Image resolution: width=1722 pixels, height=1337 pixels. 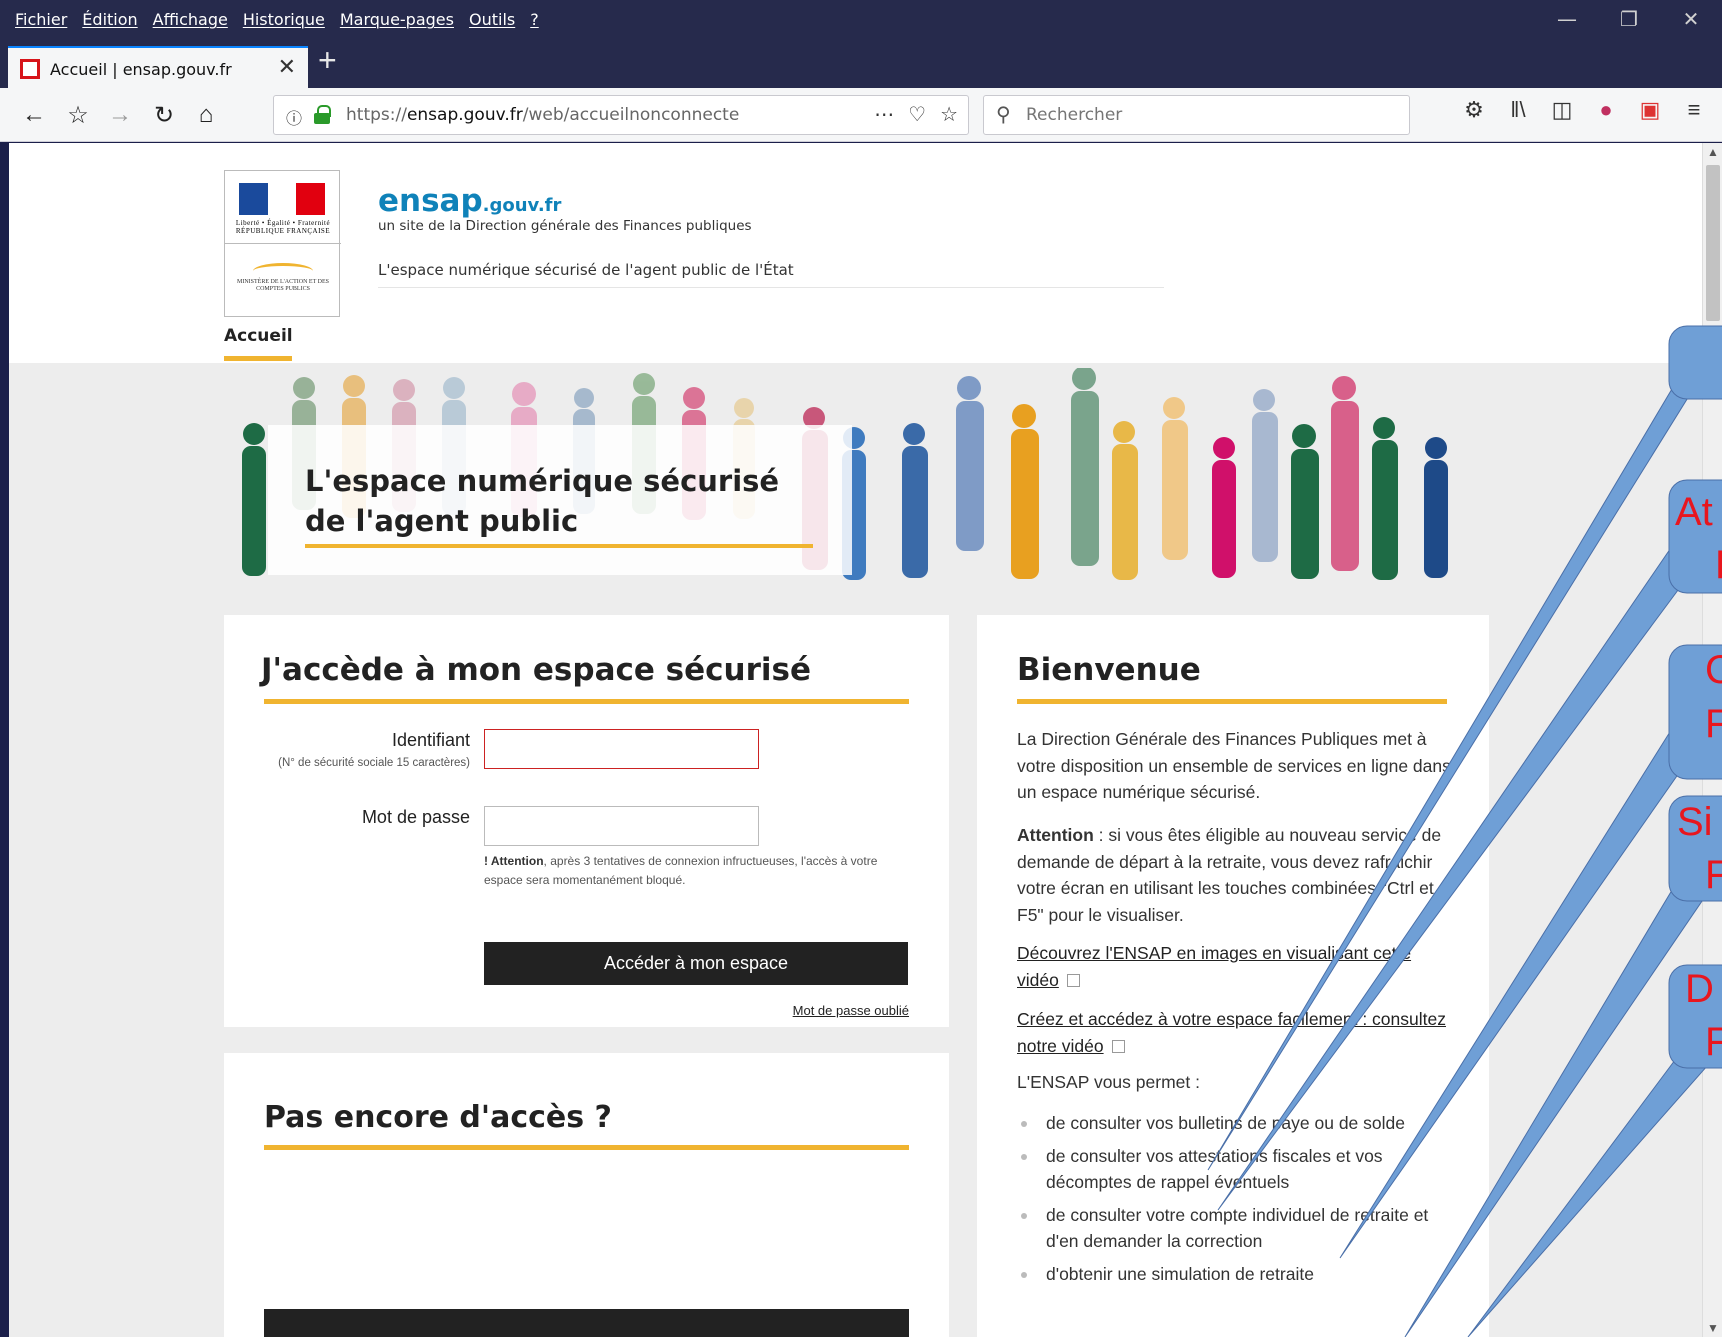 What do you see at coordinates (41, 19) in the screenshot?
I see `menu-fichier: Fichier` at bounding box center [41, 19].